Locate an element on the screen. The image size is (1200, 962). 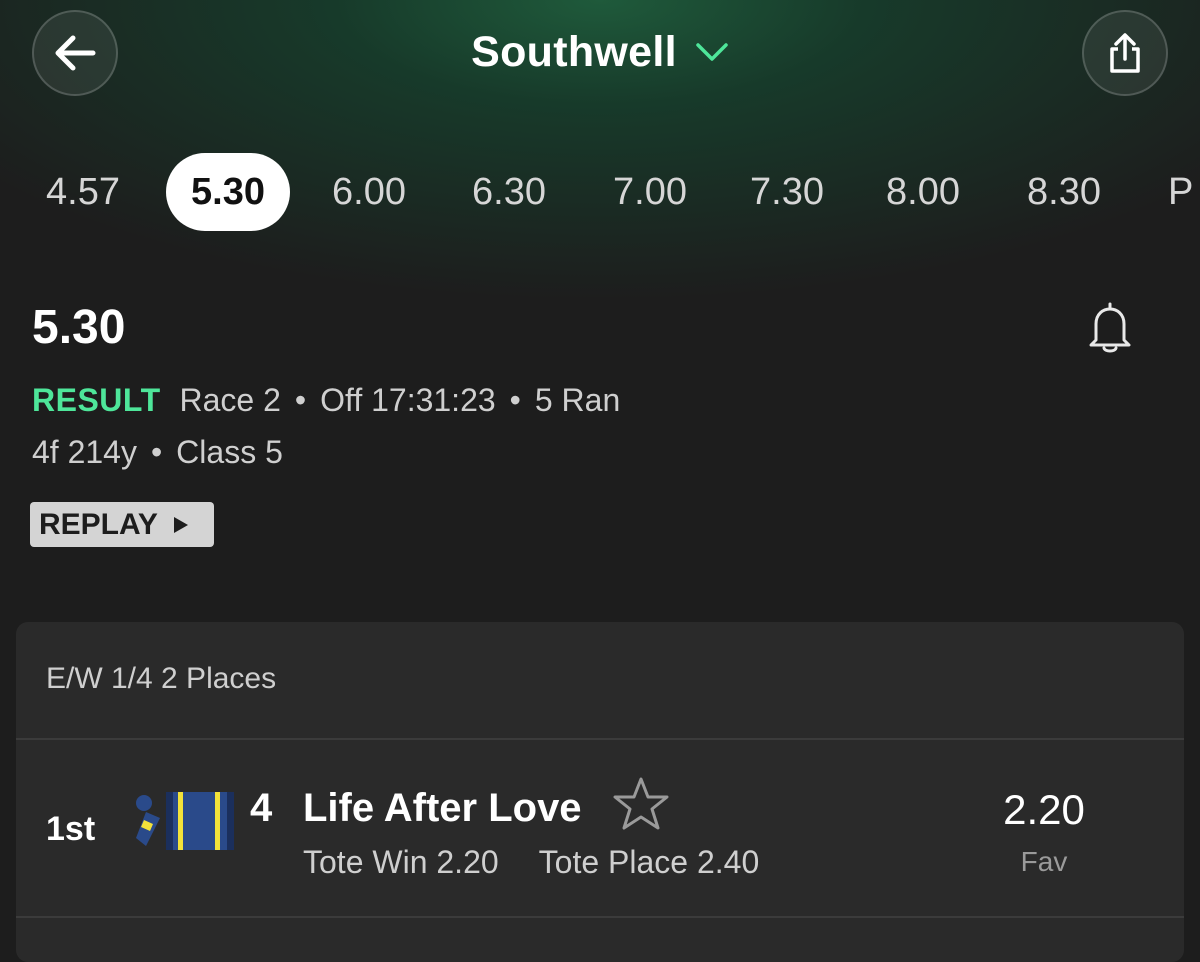
replay-button: REPLAY is located at coordinates (122, 524).